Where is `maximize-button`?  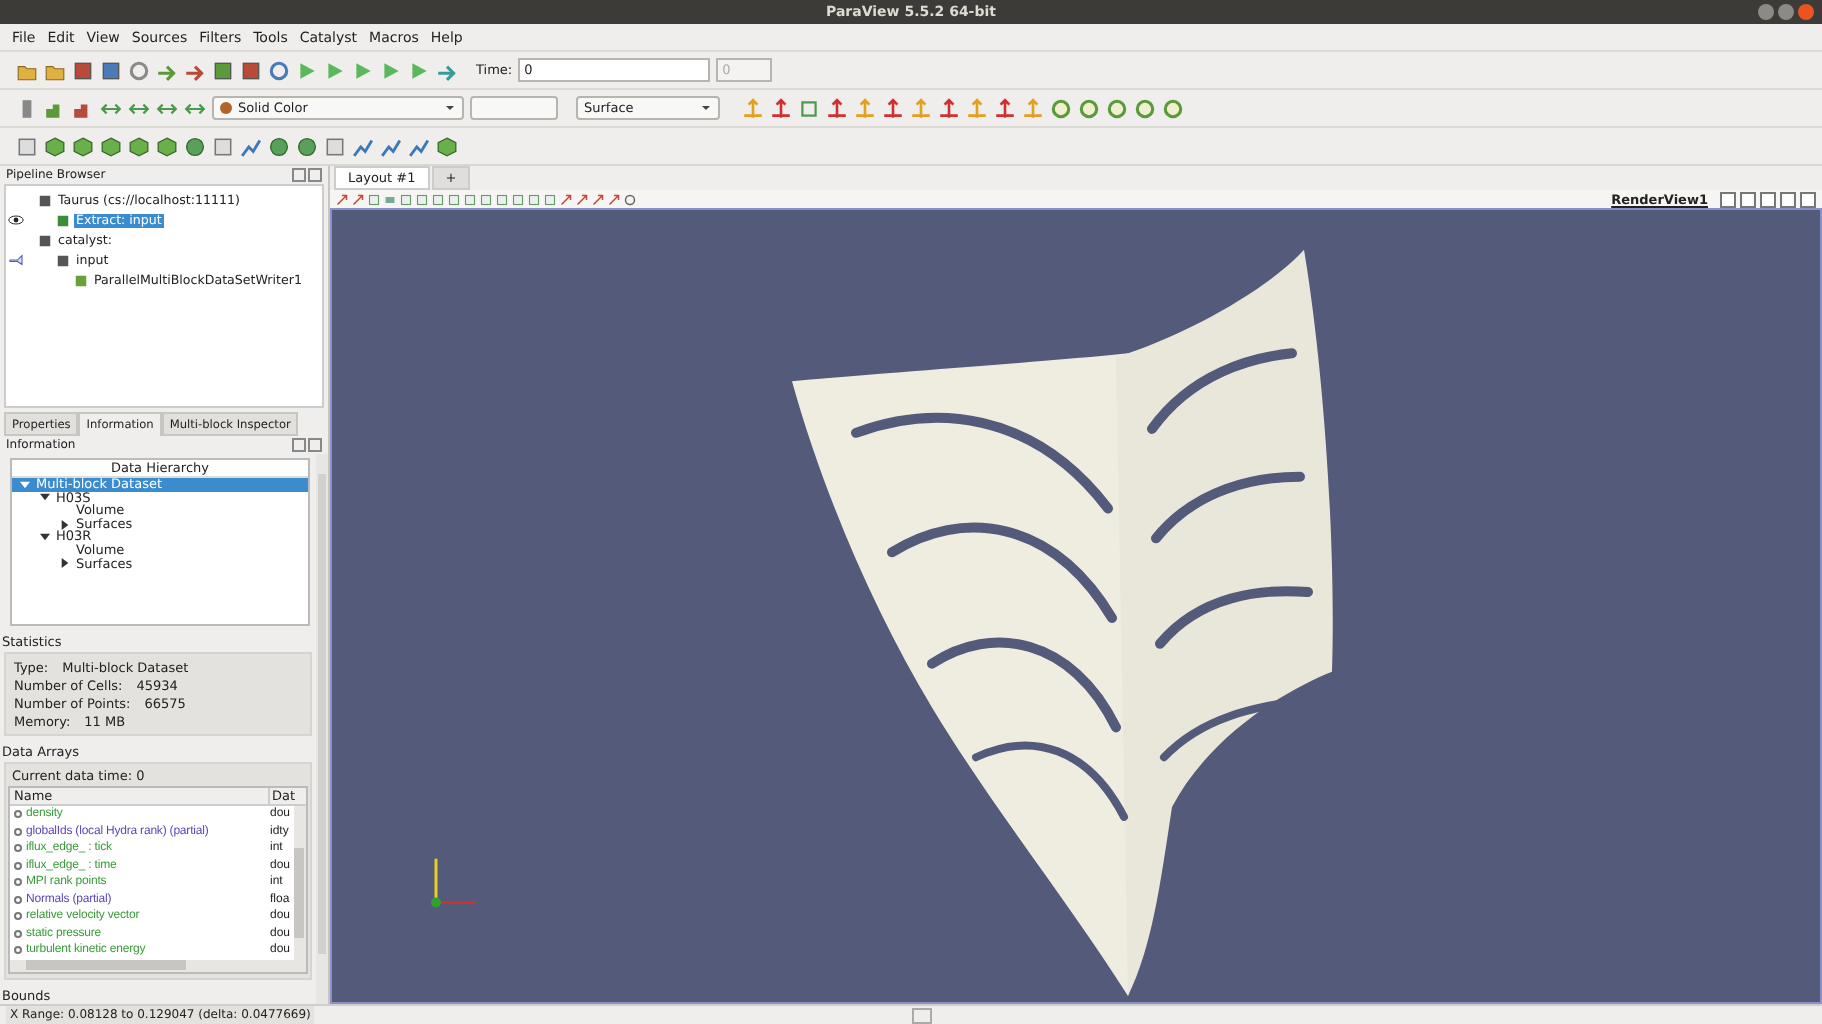 maximize-button is located at coordinates (1786, 12).